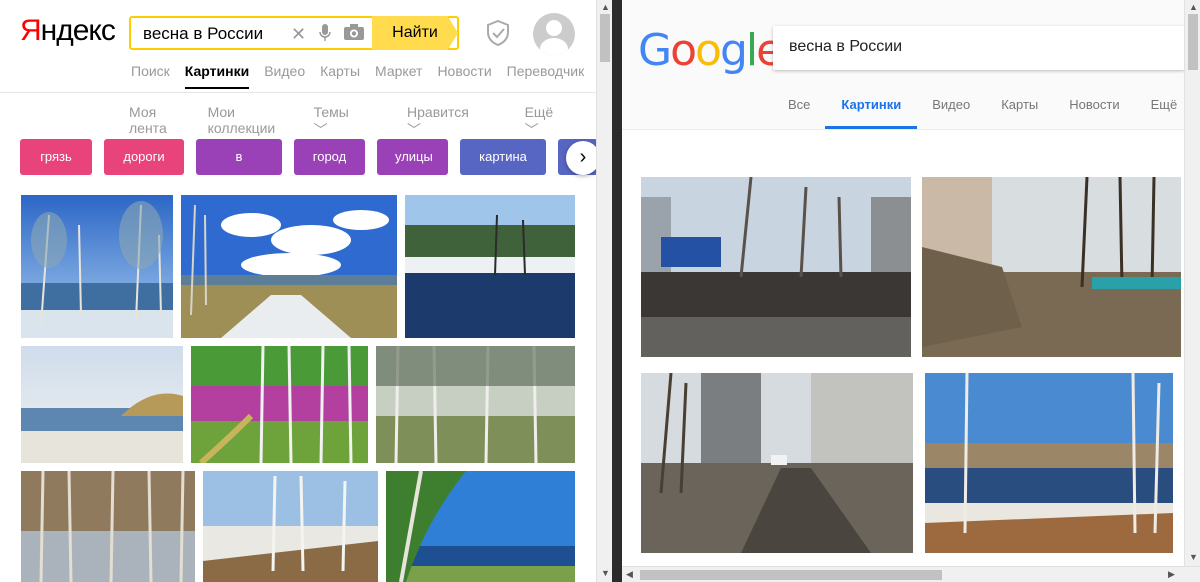 The width and height of the screenshot is (1200, 582). What do you see at coordinates (583, 158) in the screenshot?
I see `chevron-right-icon: ›` at bounding box center [583, 158].